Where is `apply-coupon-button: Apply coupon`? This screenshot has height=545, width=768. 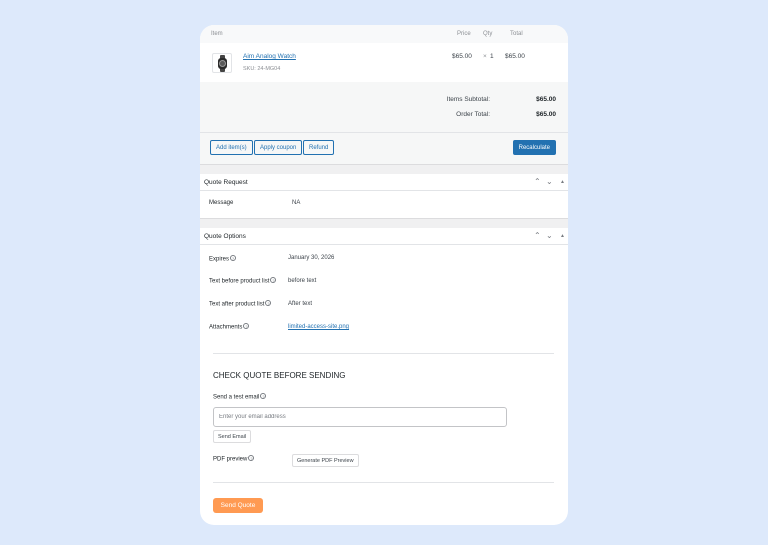
apply-coupon-button: Apply coupon is located at coordinates (278, 147).